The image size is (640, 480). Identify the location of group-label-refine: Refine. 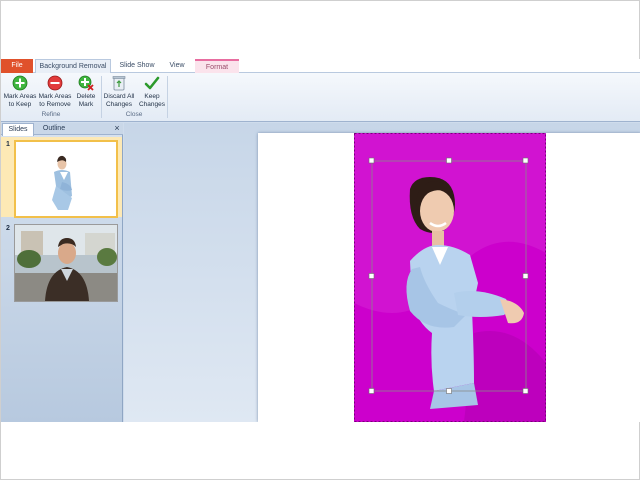
(51, 114).